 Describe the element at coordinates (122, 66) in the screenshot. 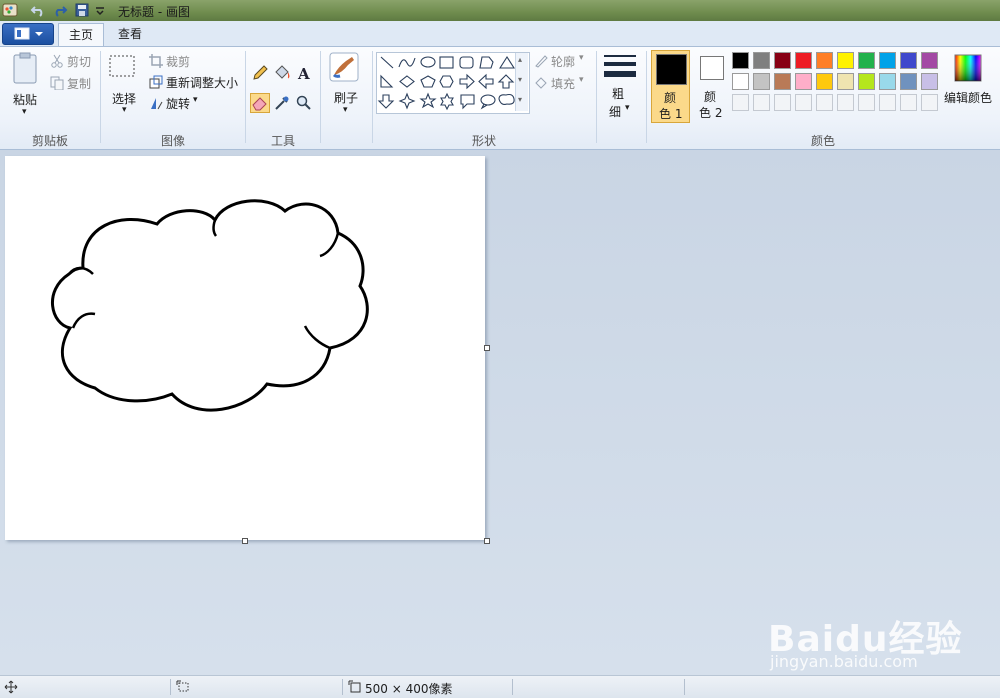

I see `select-rect-icon` at that location.